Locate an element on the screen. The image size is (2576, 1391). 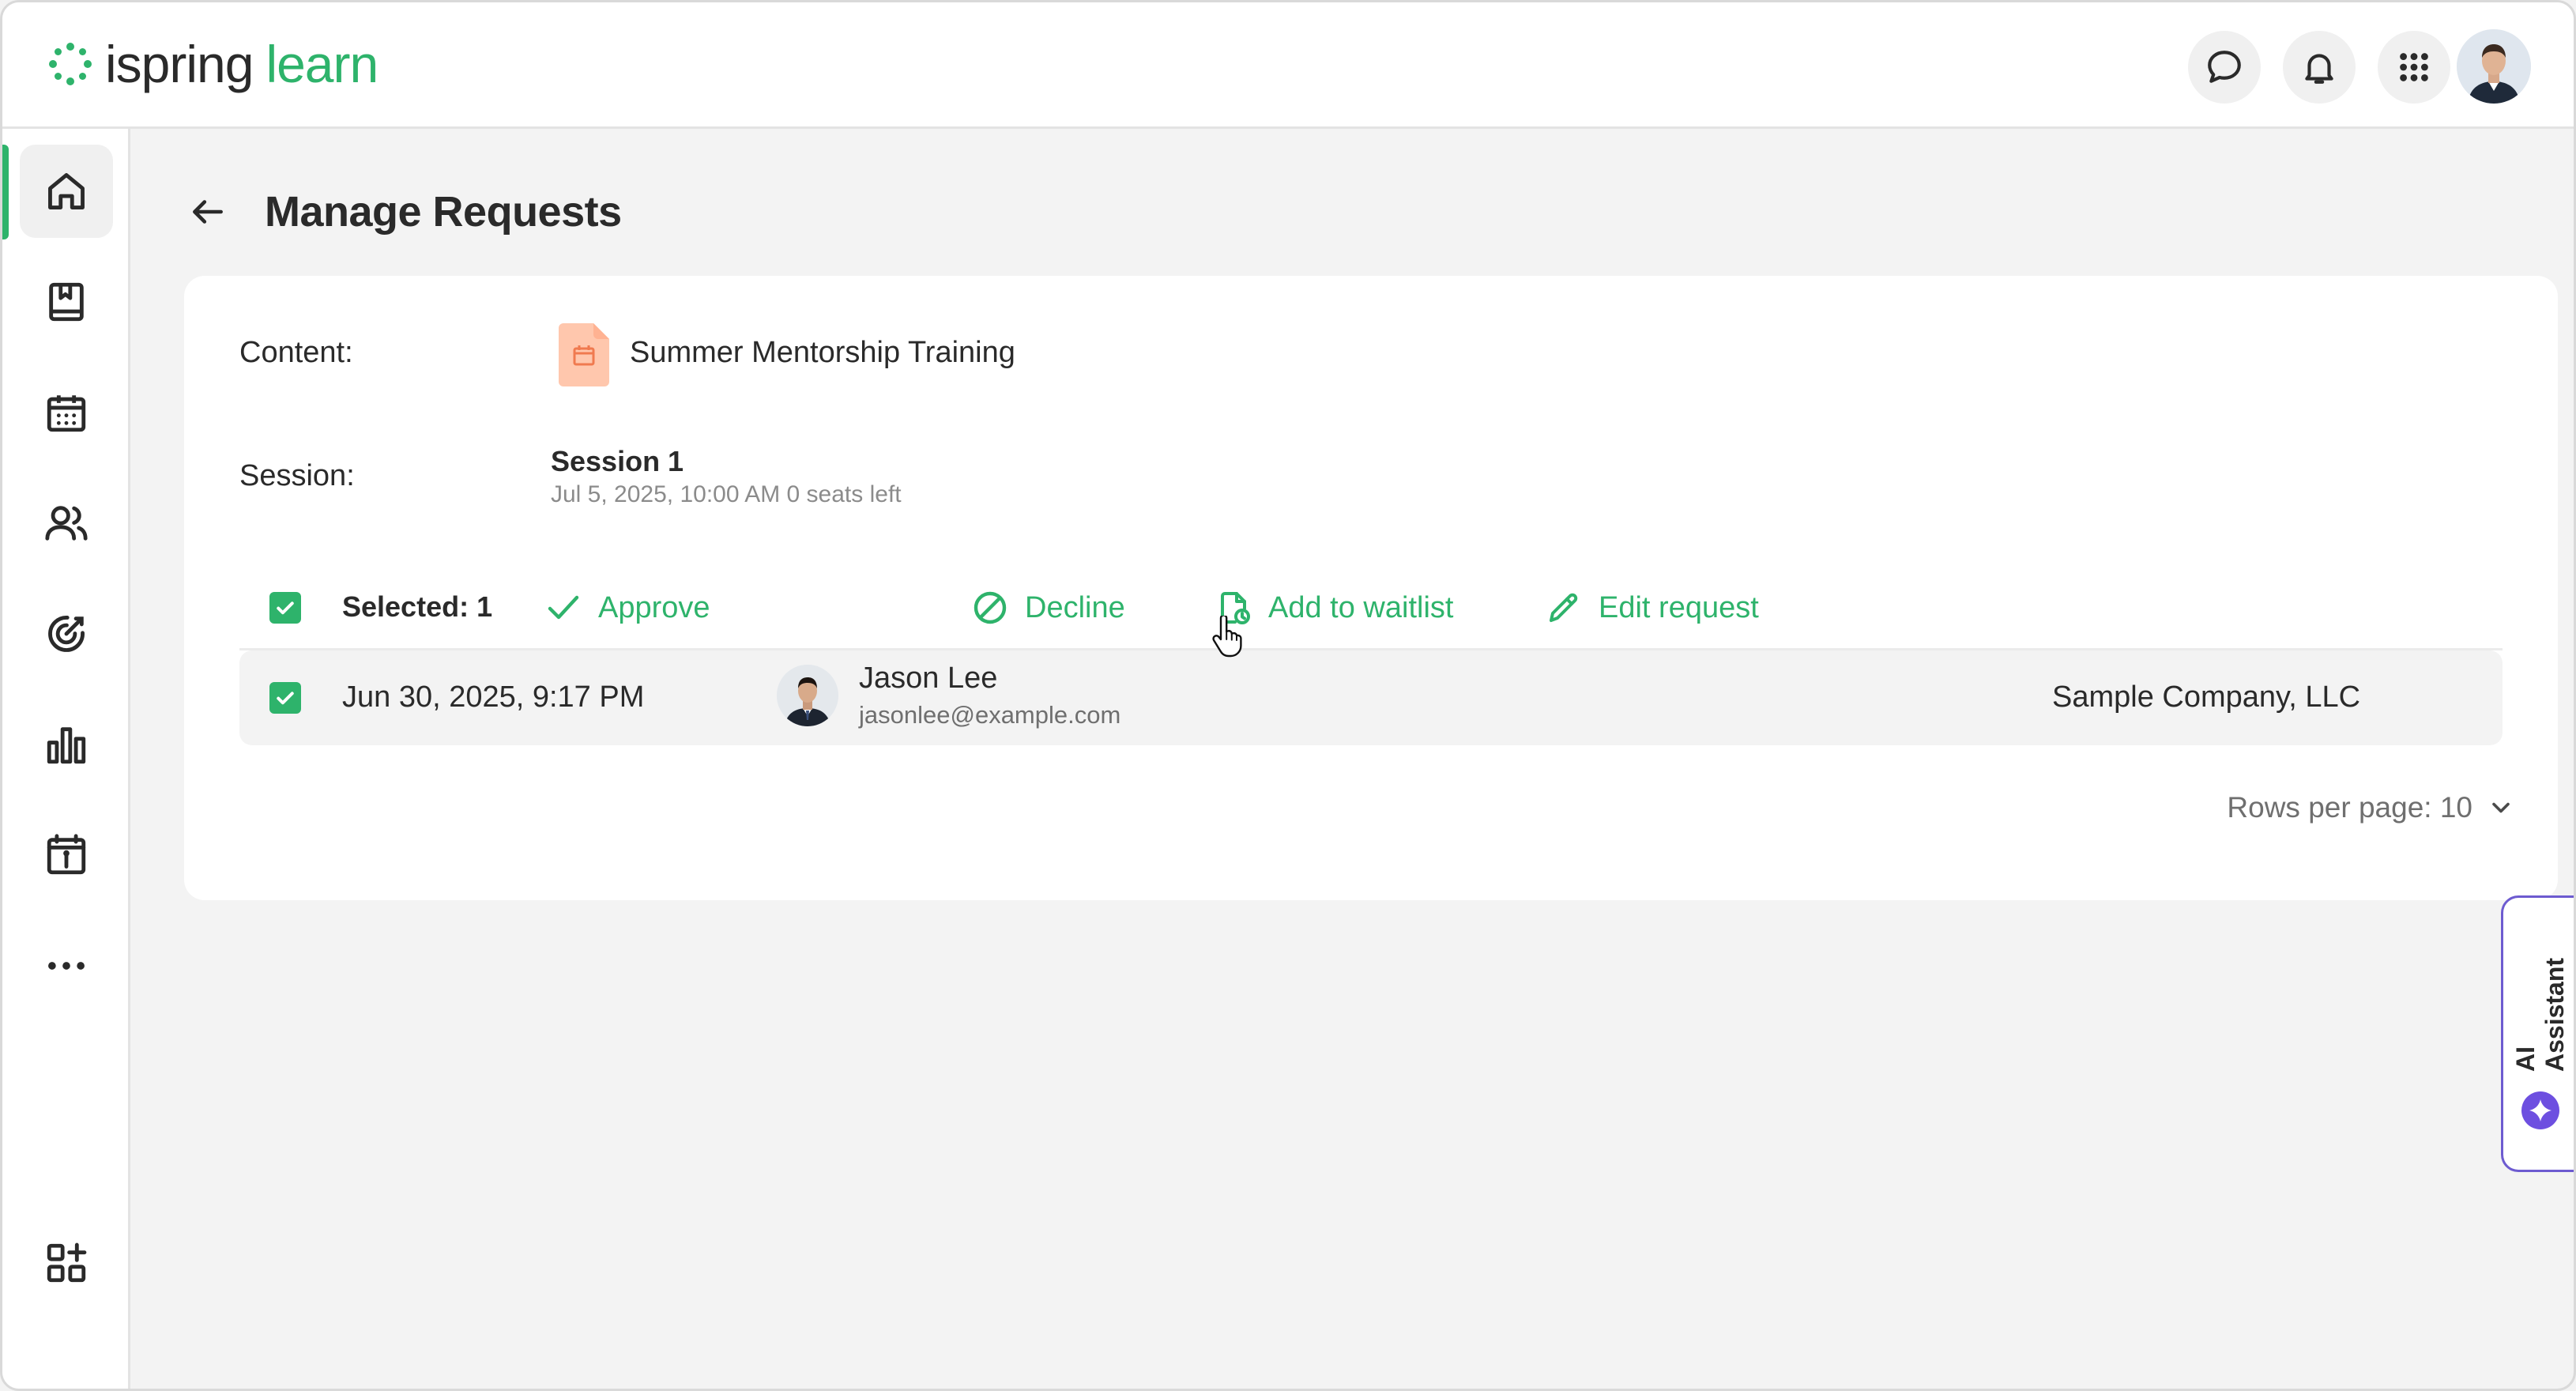
event-file-icon is located at coordinates (584, 354).